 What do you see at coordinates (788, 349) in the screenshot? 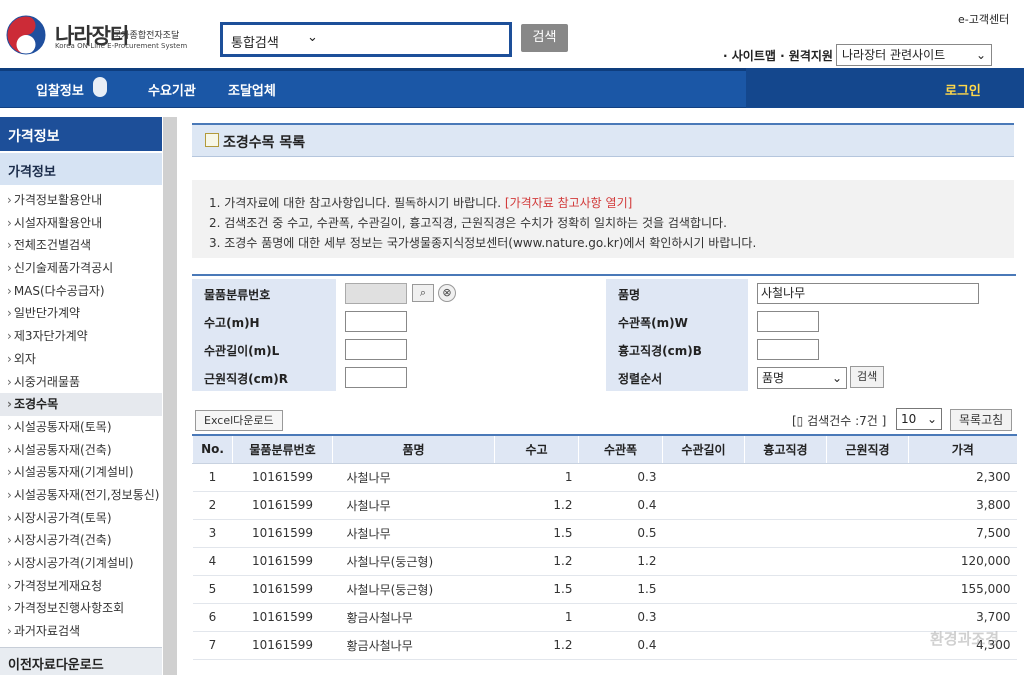
I see `dbh-input` at bounding box center [788, 349].